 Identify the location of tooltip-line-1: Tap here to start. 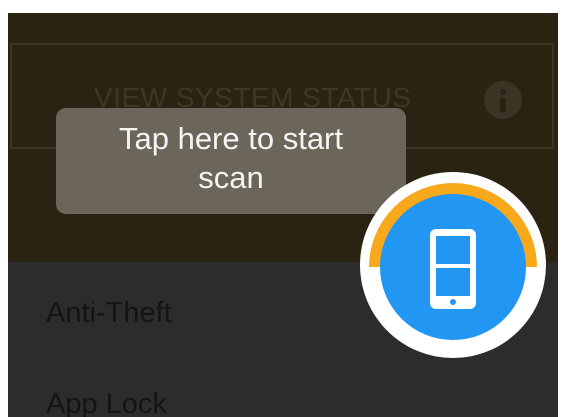
(230, 138).